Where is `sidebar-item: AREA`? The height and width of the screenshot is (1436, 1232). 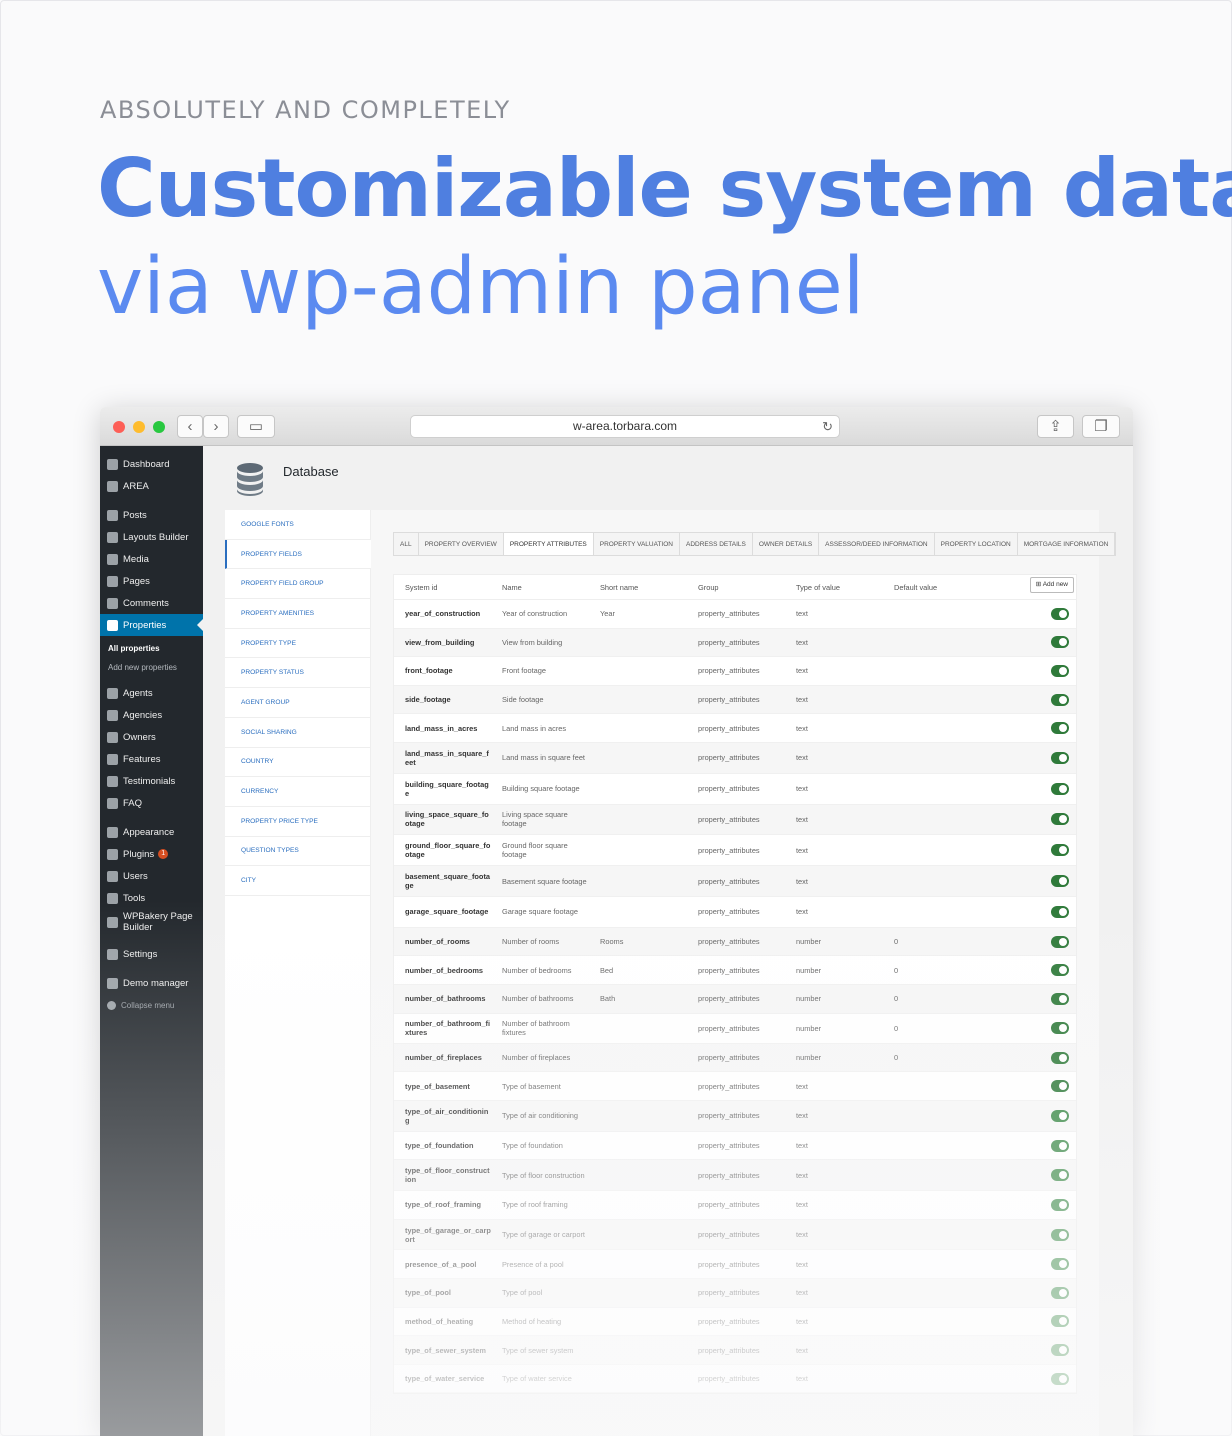 sidebar-item: AREA is located at coordinates (151, 486).